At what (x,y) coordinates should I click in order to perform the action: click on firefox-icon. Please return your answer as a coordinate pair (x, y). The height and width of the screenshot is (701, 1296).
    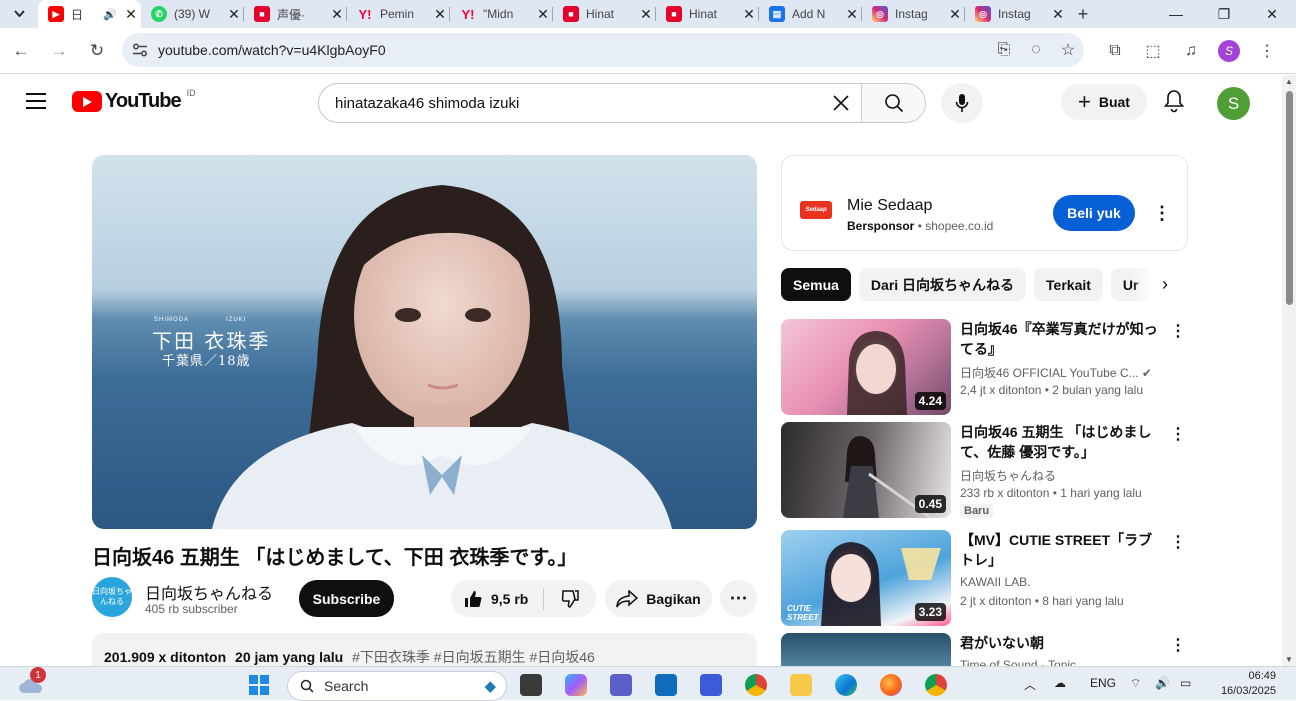
    Looking at the image, I should click on (891, 685).